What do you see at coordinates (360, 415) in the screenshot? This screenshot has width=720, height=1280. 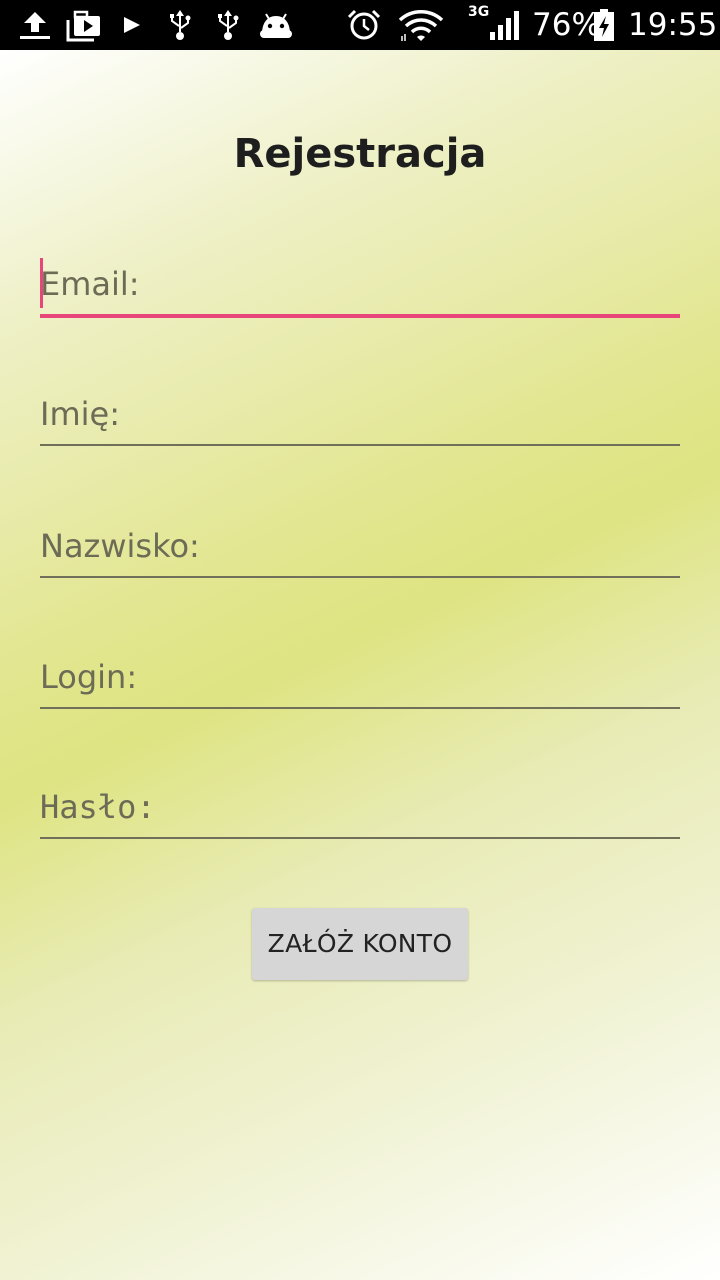 I see `first-name-field: Imię:` at bounding box center [360, 415].